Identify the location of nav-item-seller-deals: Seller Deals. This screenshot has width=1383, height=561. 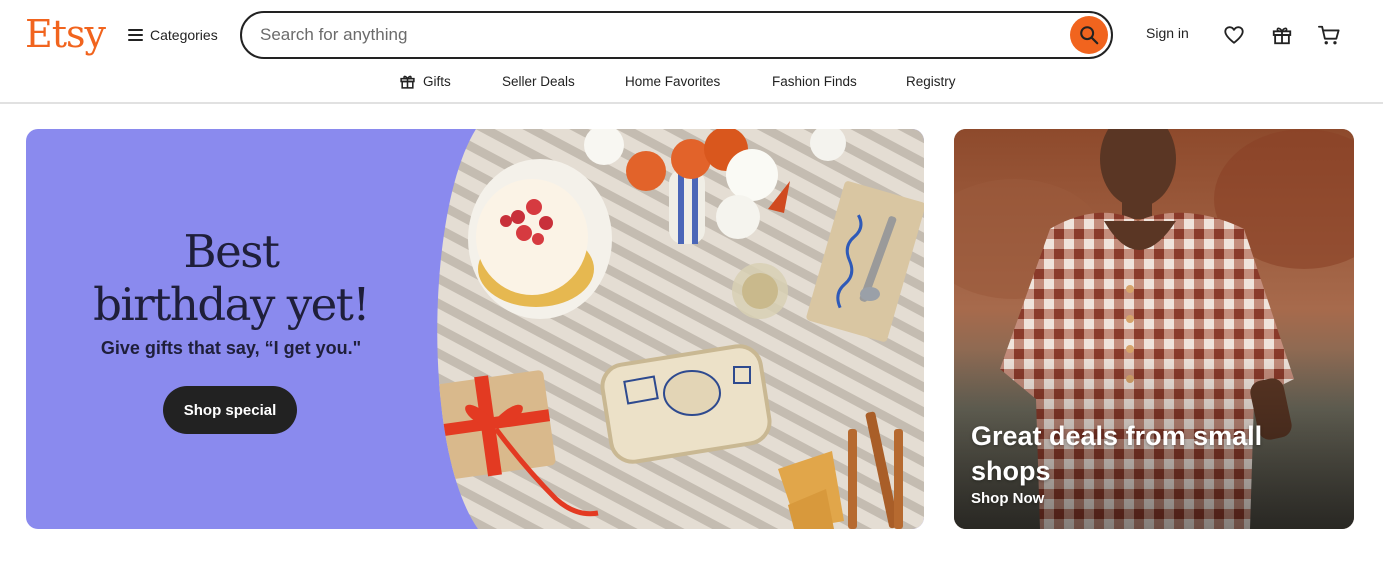
(538, 81).